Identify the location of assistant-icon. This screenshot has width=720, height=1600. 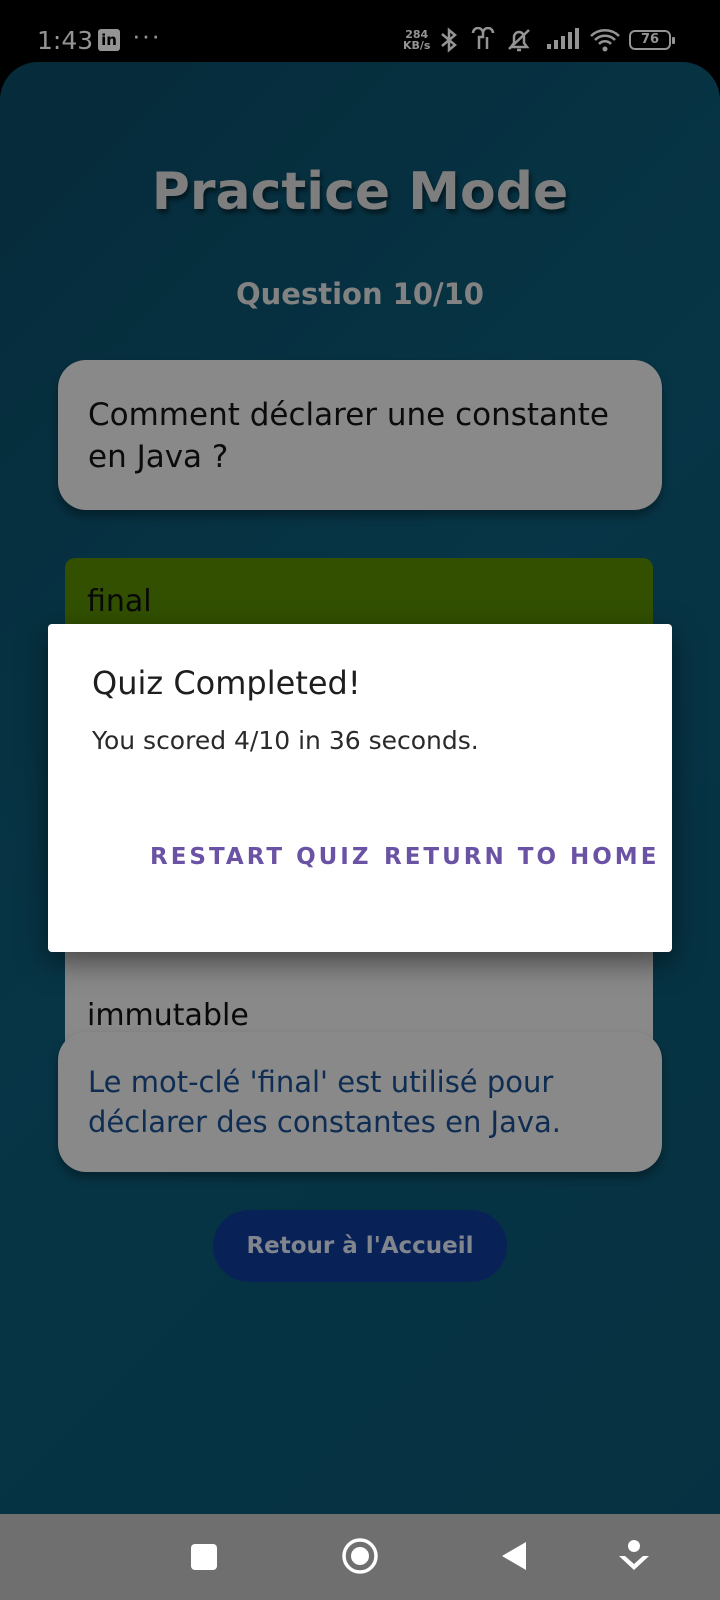
(634, 1556).